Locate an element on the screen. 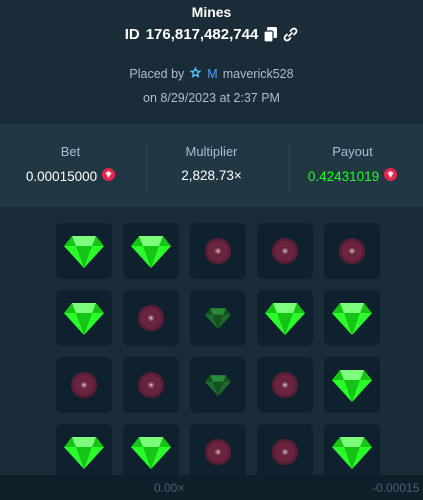 The width and height of the screenshot is (423, 500). multiplier-stat: Multiplier 2,828.73× is located at coordinates (211, 165).